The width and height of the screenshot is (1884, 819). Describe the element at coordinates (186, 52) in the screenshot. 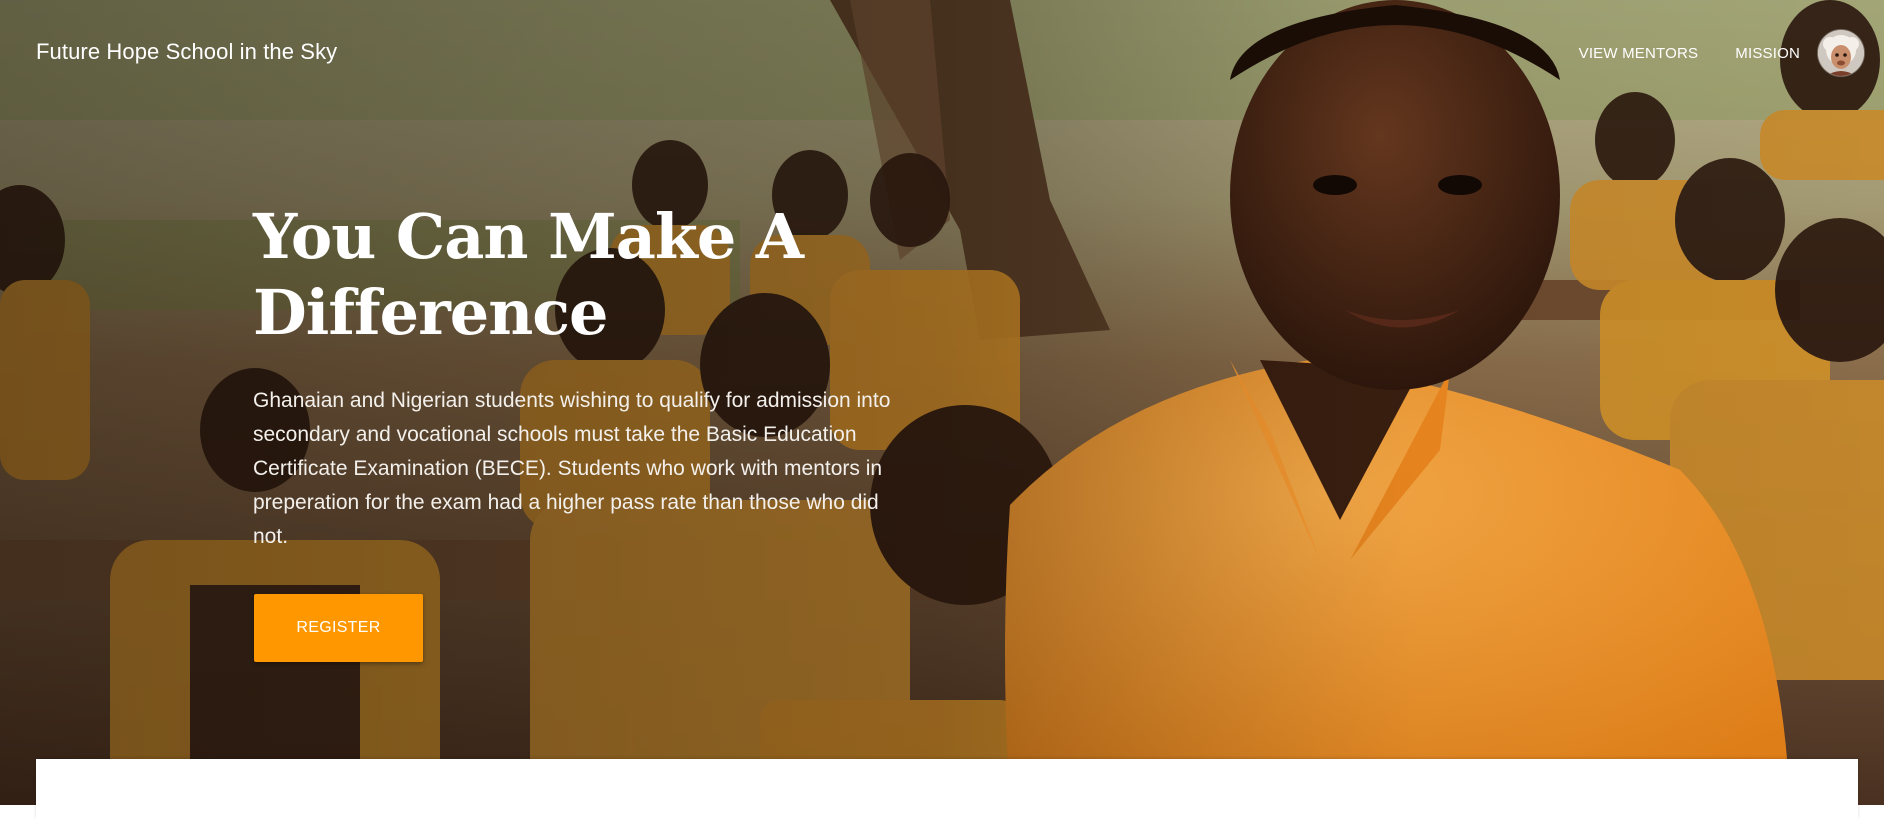

I see `brand-link: Future Hope School in the Sky` at that location.